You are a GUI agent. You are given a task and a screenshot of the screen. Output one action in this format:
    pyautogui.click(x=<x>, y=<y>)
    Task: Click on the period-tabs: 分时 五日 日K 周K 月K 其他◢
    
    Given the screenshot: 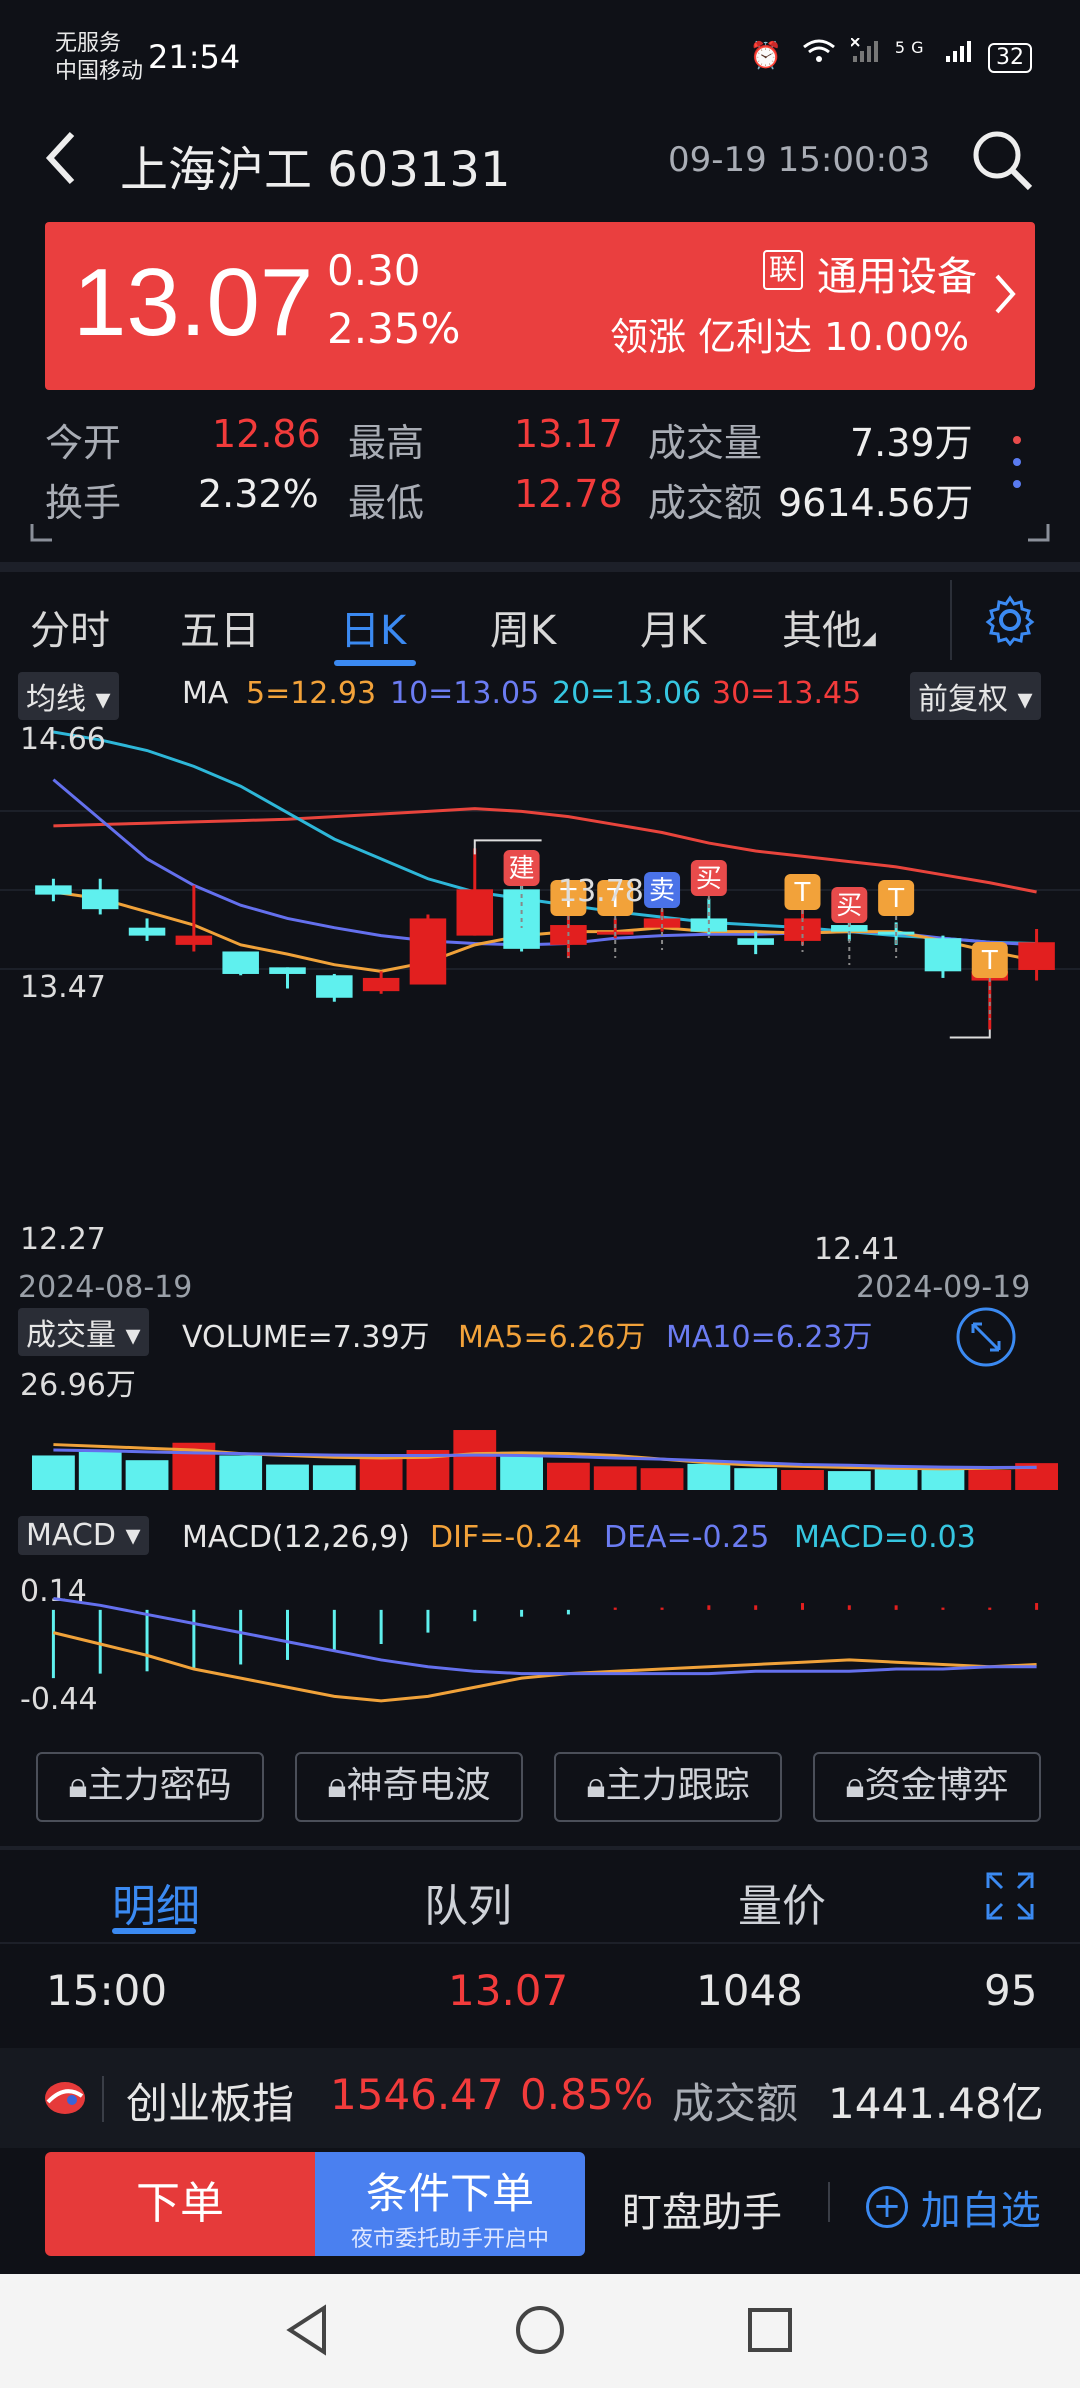 What is the action you would take?
    pyautogui.click(x=540, y=625)
    